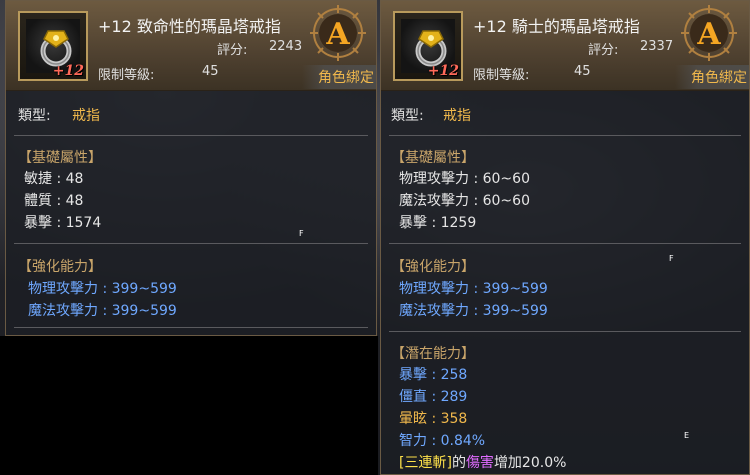  What do you see at coordinates (433, 397) in the screenshot?
I see `latent-stat: 僵直 : 289` at bounding box center [433, 397].